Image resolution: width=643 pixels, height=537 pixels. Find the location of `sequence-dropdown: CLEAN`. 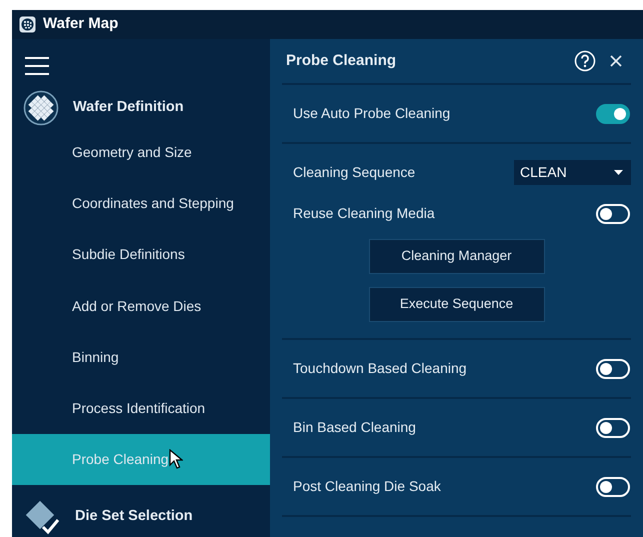

sequence-dropdown: CLEAN is located at coordinates (572, 172).